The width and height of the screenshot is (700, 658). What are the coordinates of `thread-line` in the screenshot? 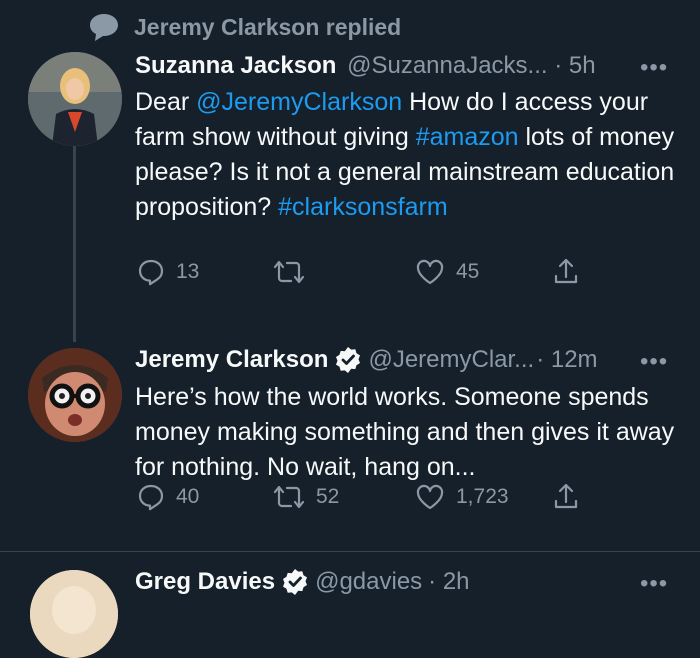 It's located at (74, 242).